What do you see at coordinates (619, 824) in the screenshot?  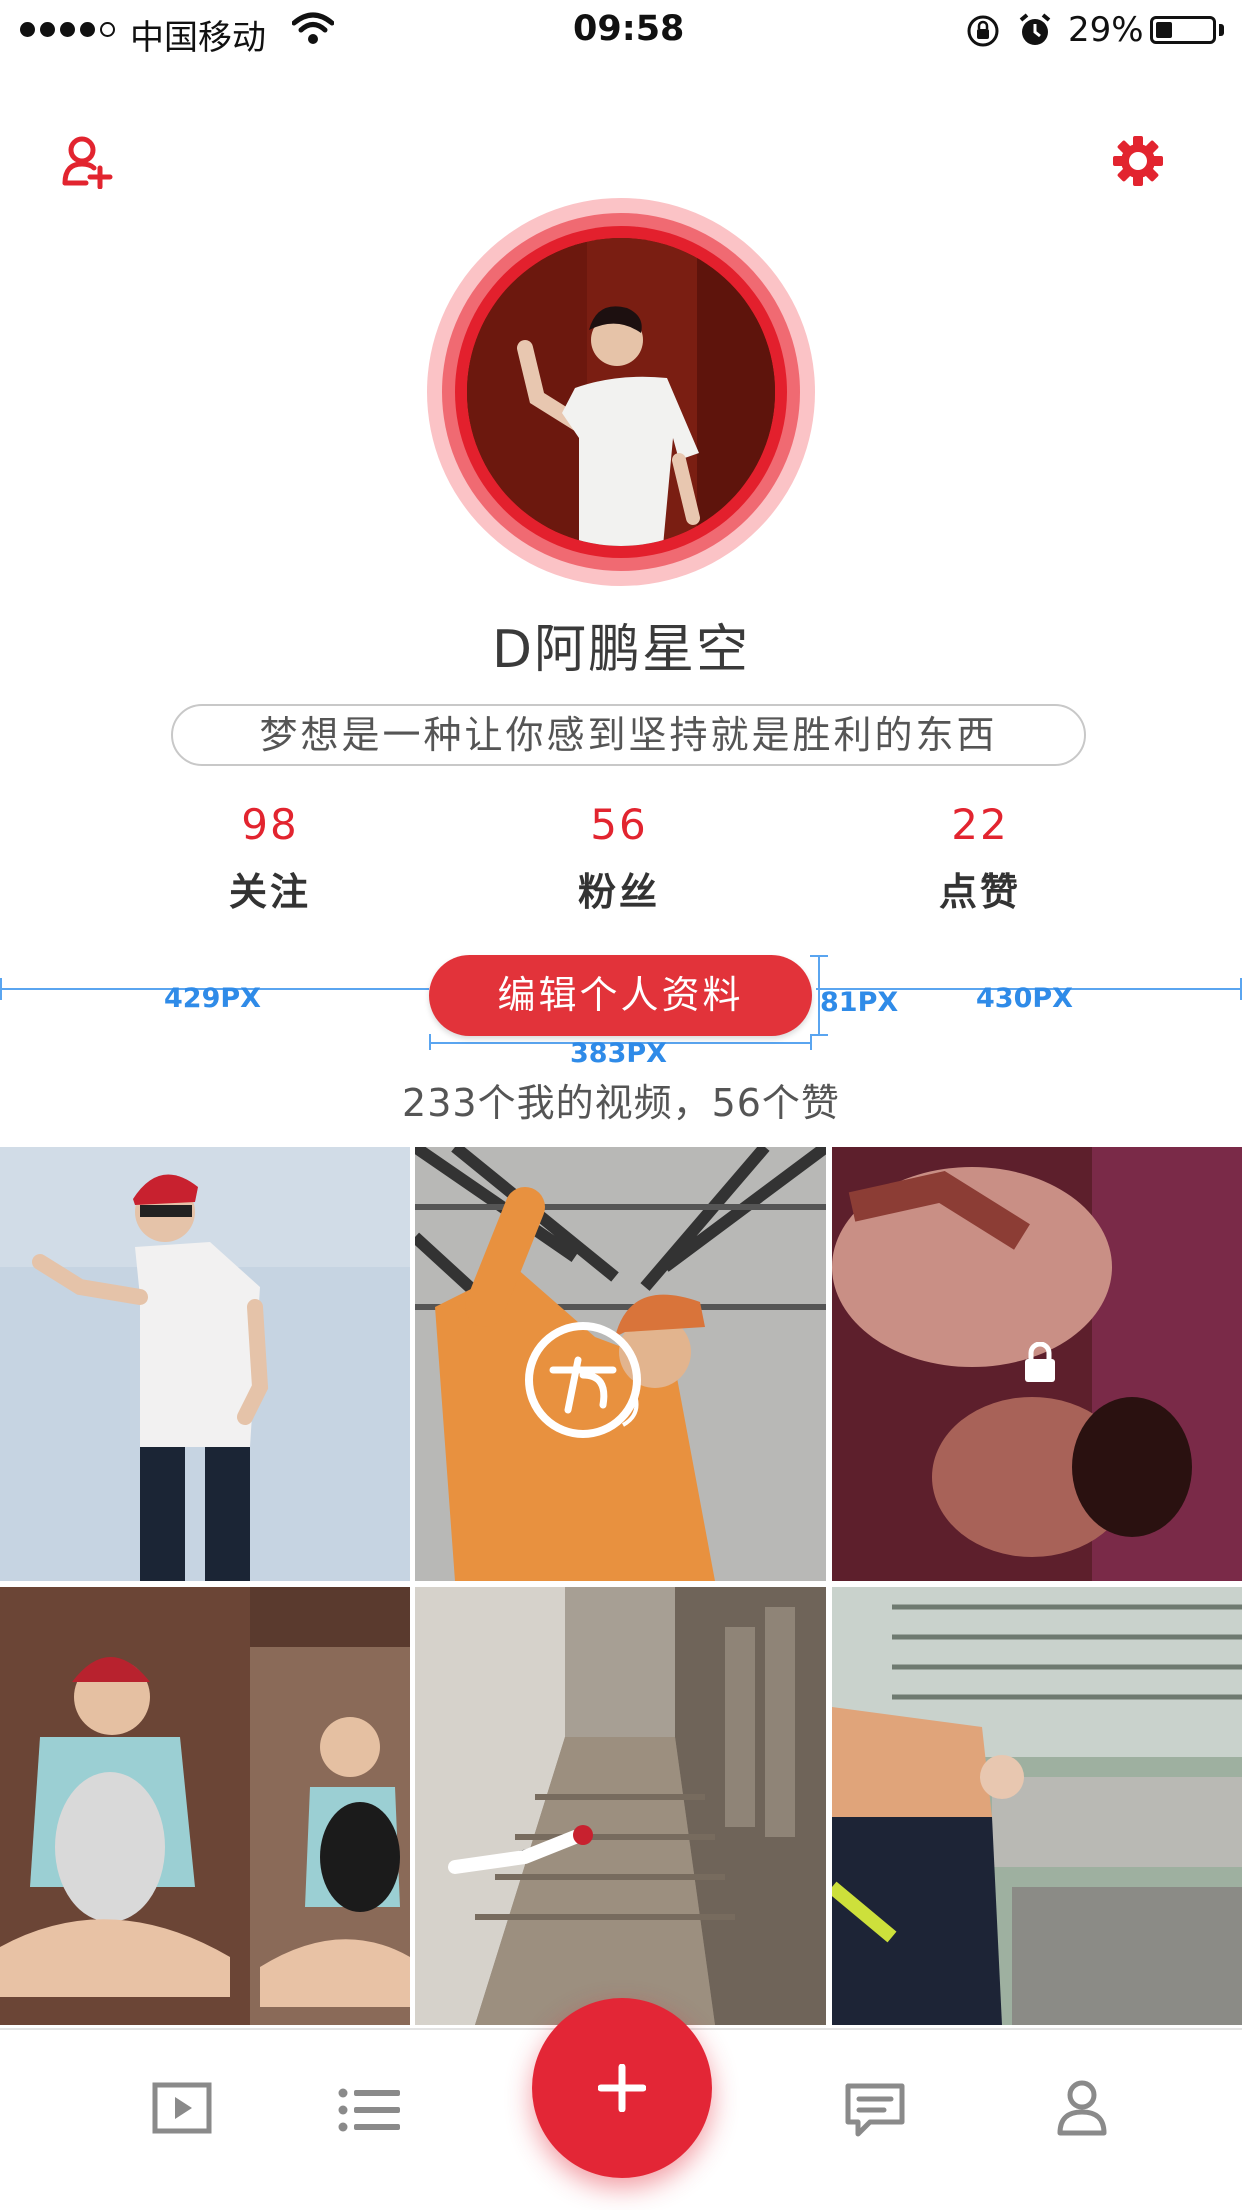 I see `stat-followers-count: 56` at bounding box center [619, 824].